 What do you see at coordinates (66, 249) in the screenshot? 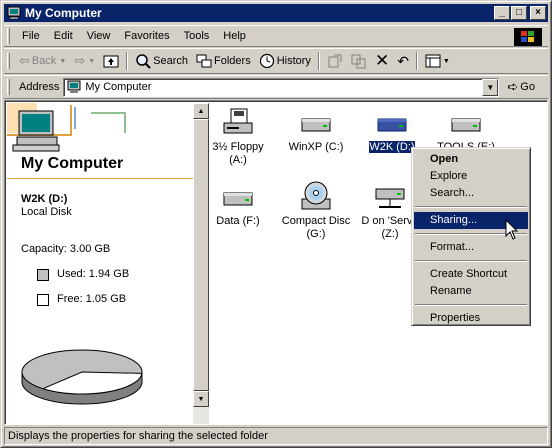
I see `capacity-text: Capacity: 3.00 GB` at bounding box center [66, 249].